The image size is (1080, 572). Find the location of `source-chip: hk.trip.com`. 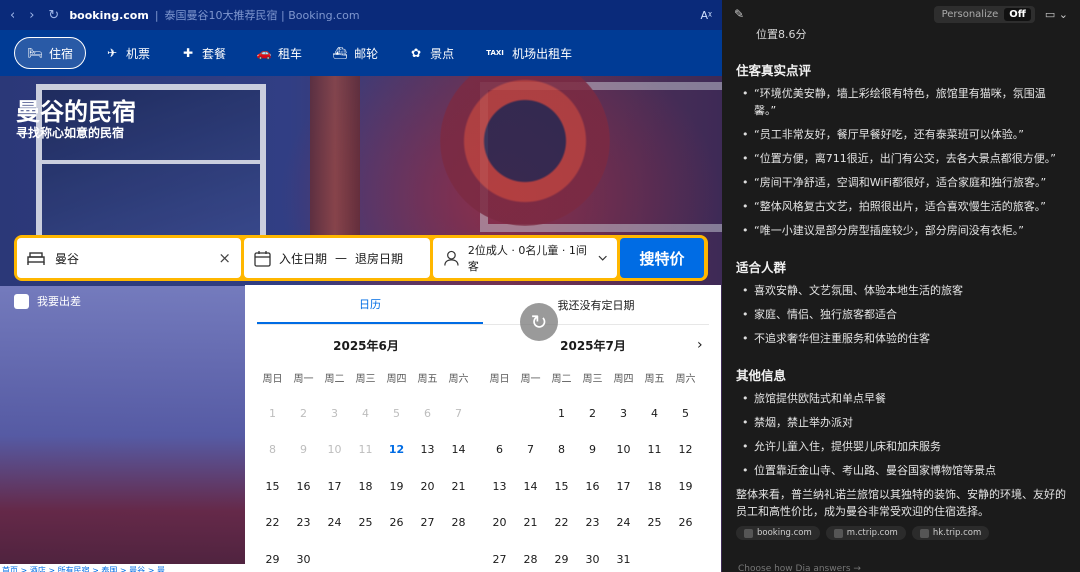

source-chip: hk.trip.com is located at coordinates (950, 533).